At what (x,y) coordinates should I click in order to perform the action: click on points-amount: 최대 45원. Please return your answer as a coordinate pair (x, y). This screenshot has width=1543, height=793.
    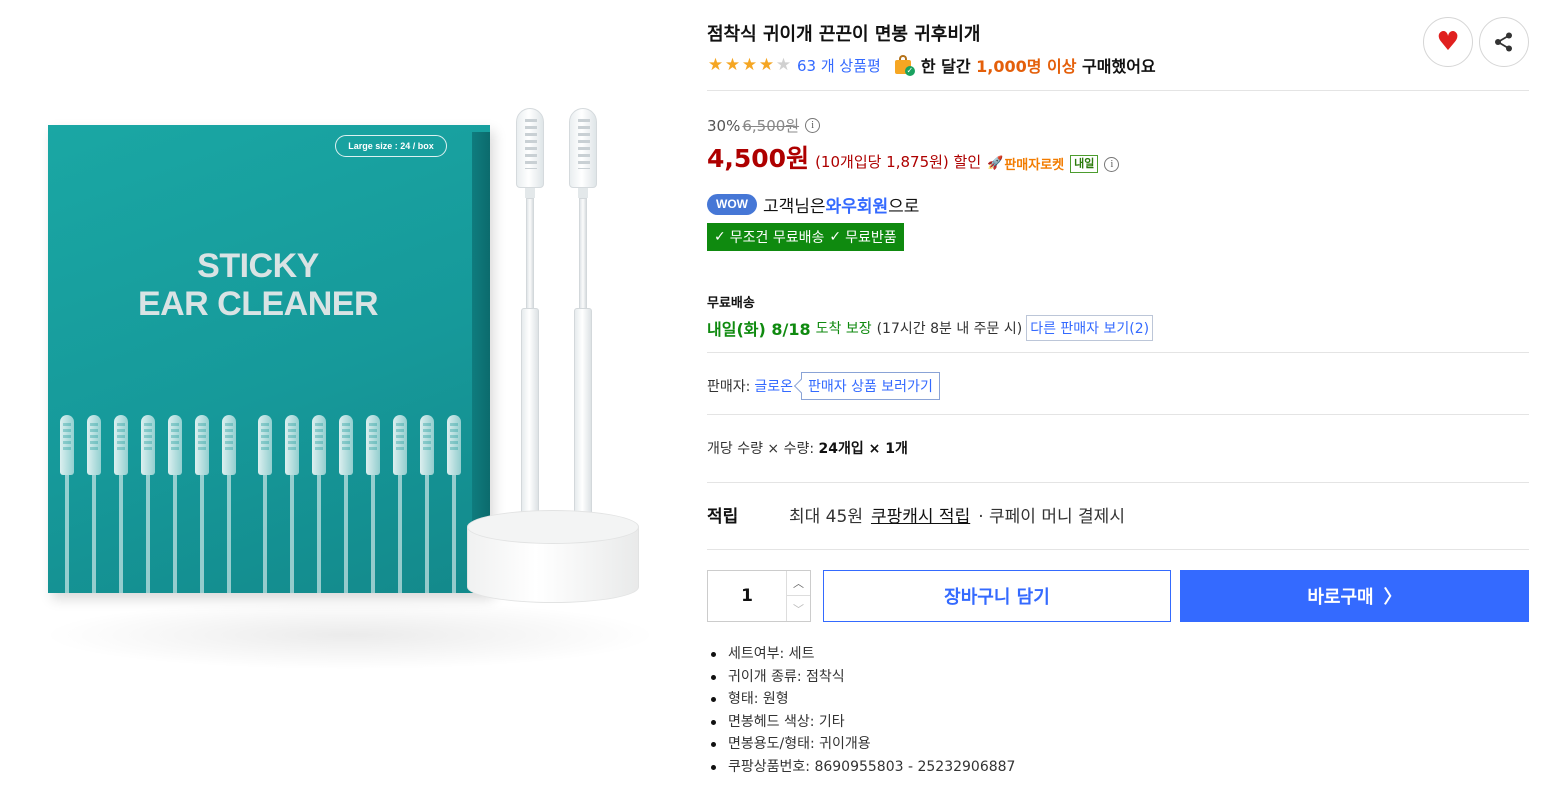
    Looking at the image, I should click on (826, 517).